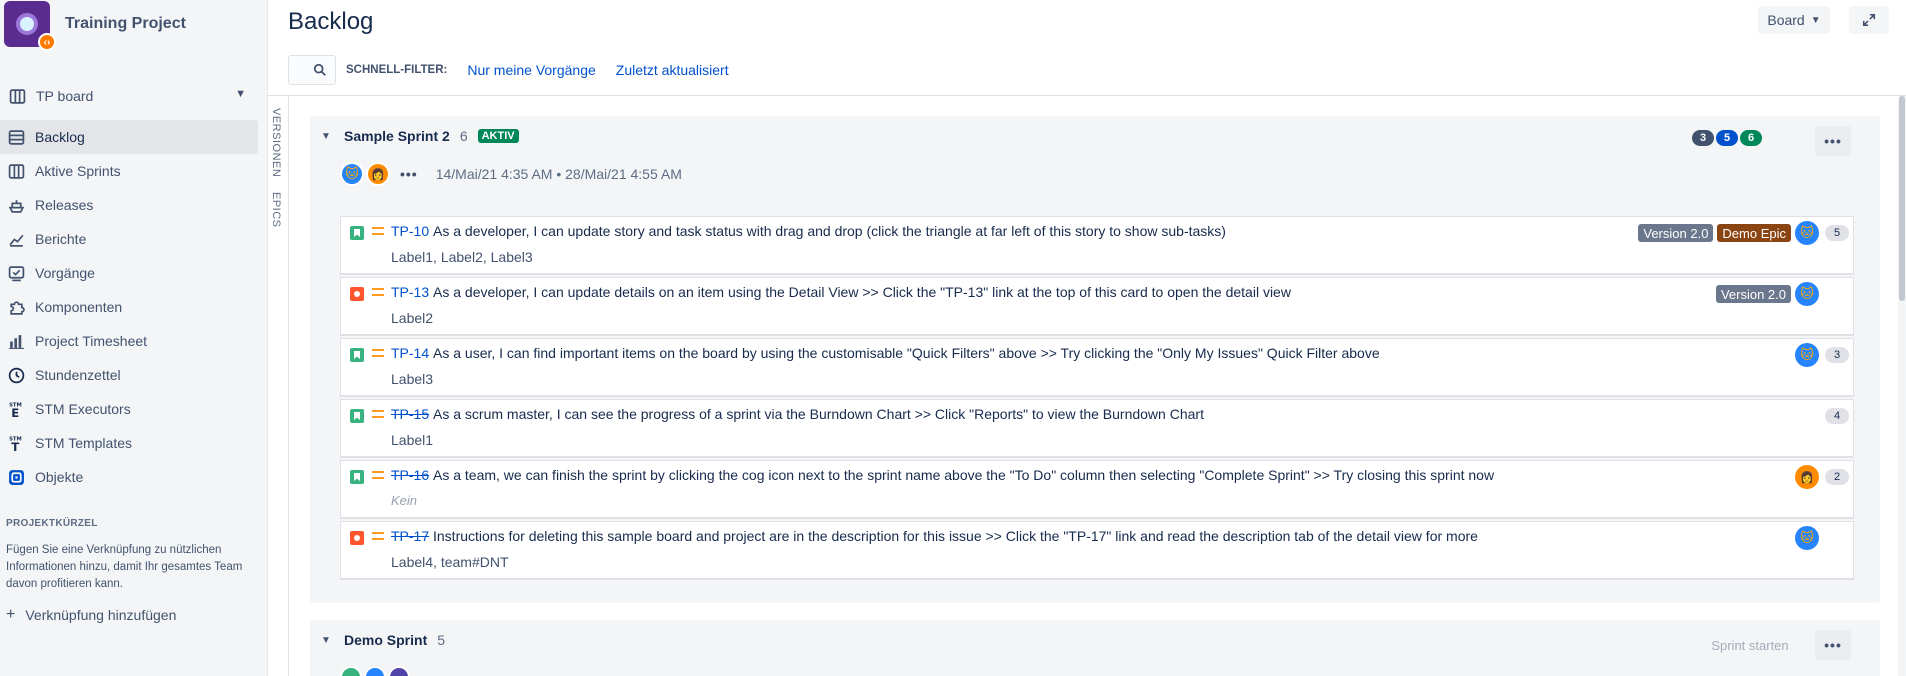 Image resolution: width=1906 pixels, height=676 pixels. I want to click on issue-key-link: TP-13, so click(410, 292).